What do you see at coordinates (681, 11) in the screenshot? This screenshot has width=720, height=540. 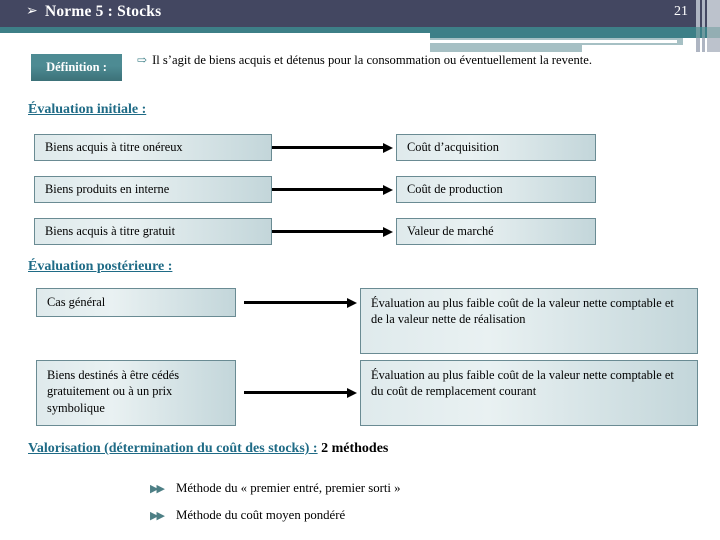 I see `slide-number: 21` at bounding box center [681, 11].